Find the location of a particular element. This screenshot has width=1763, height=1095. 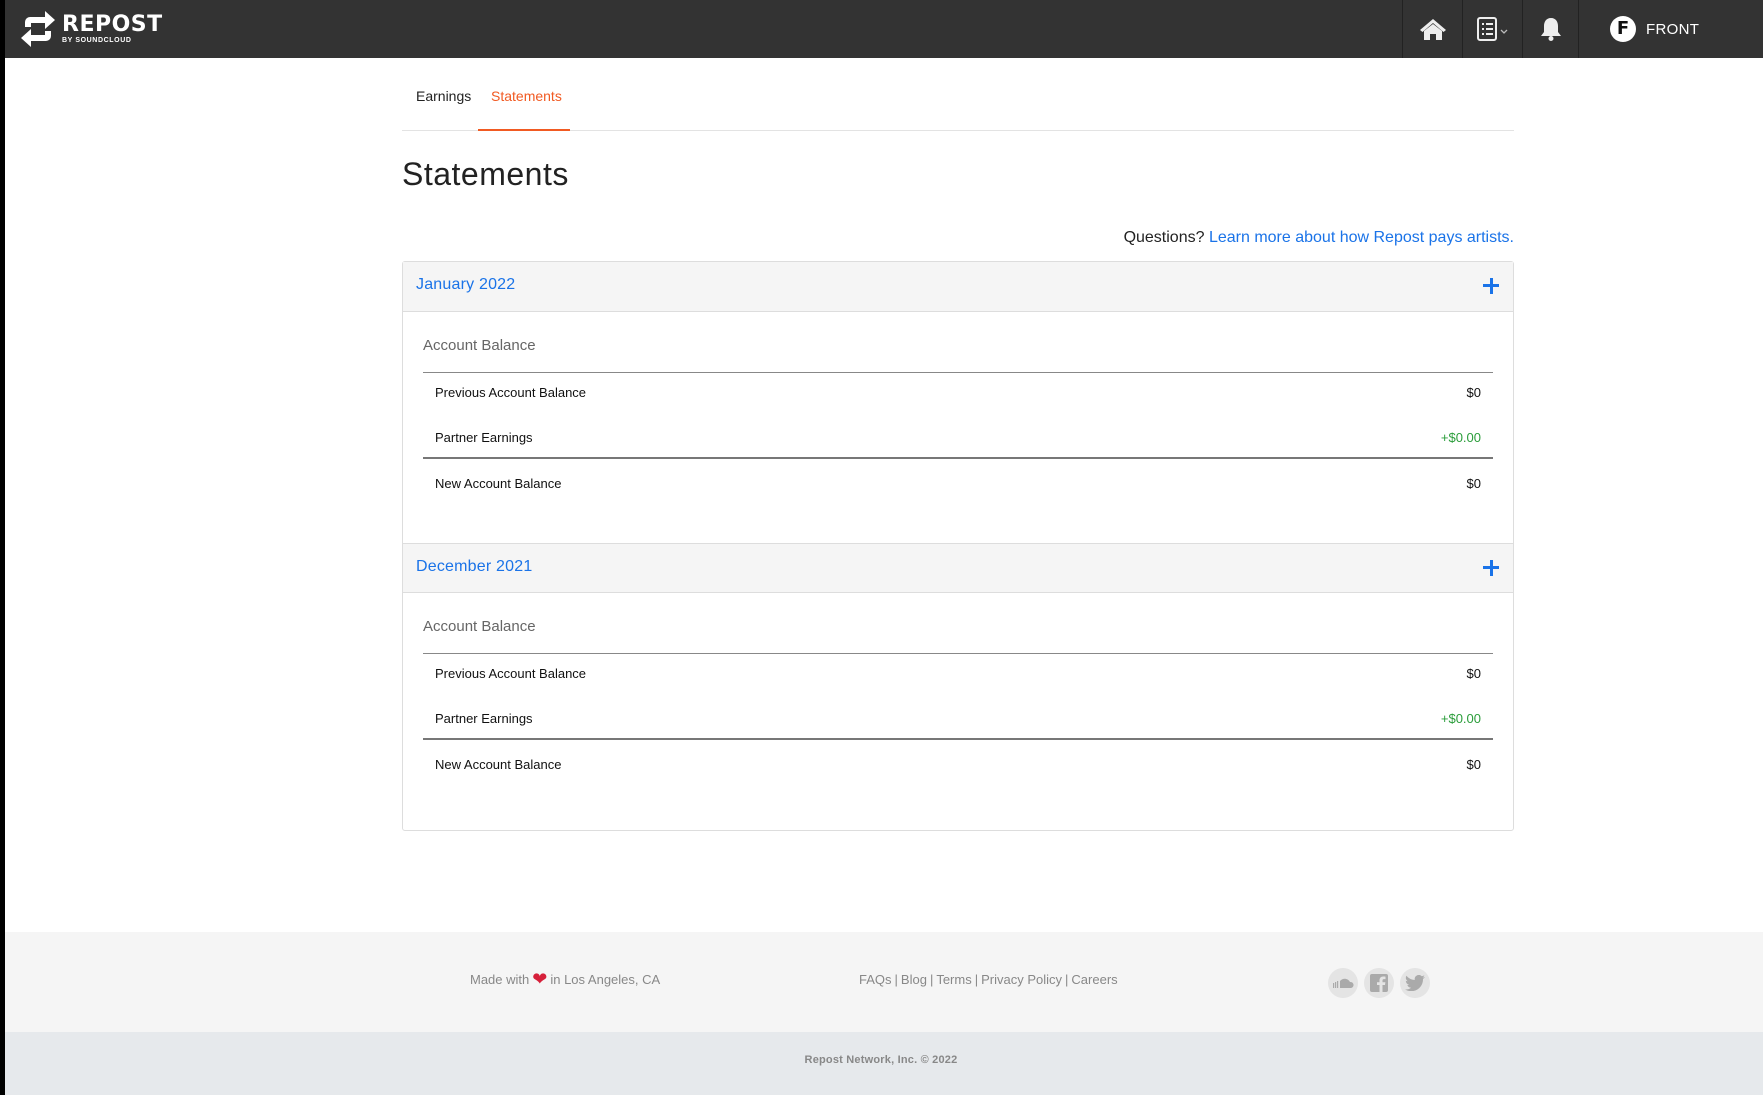

brand-name: REPOST is located at coordinates (112, 24).